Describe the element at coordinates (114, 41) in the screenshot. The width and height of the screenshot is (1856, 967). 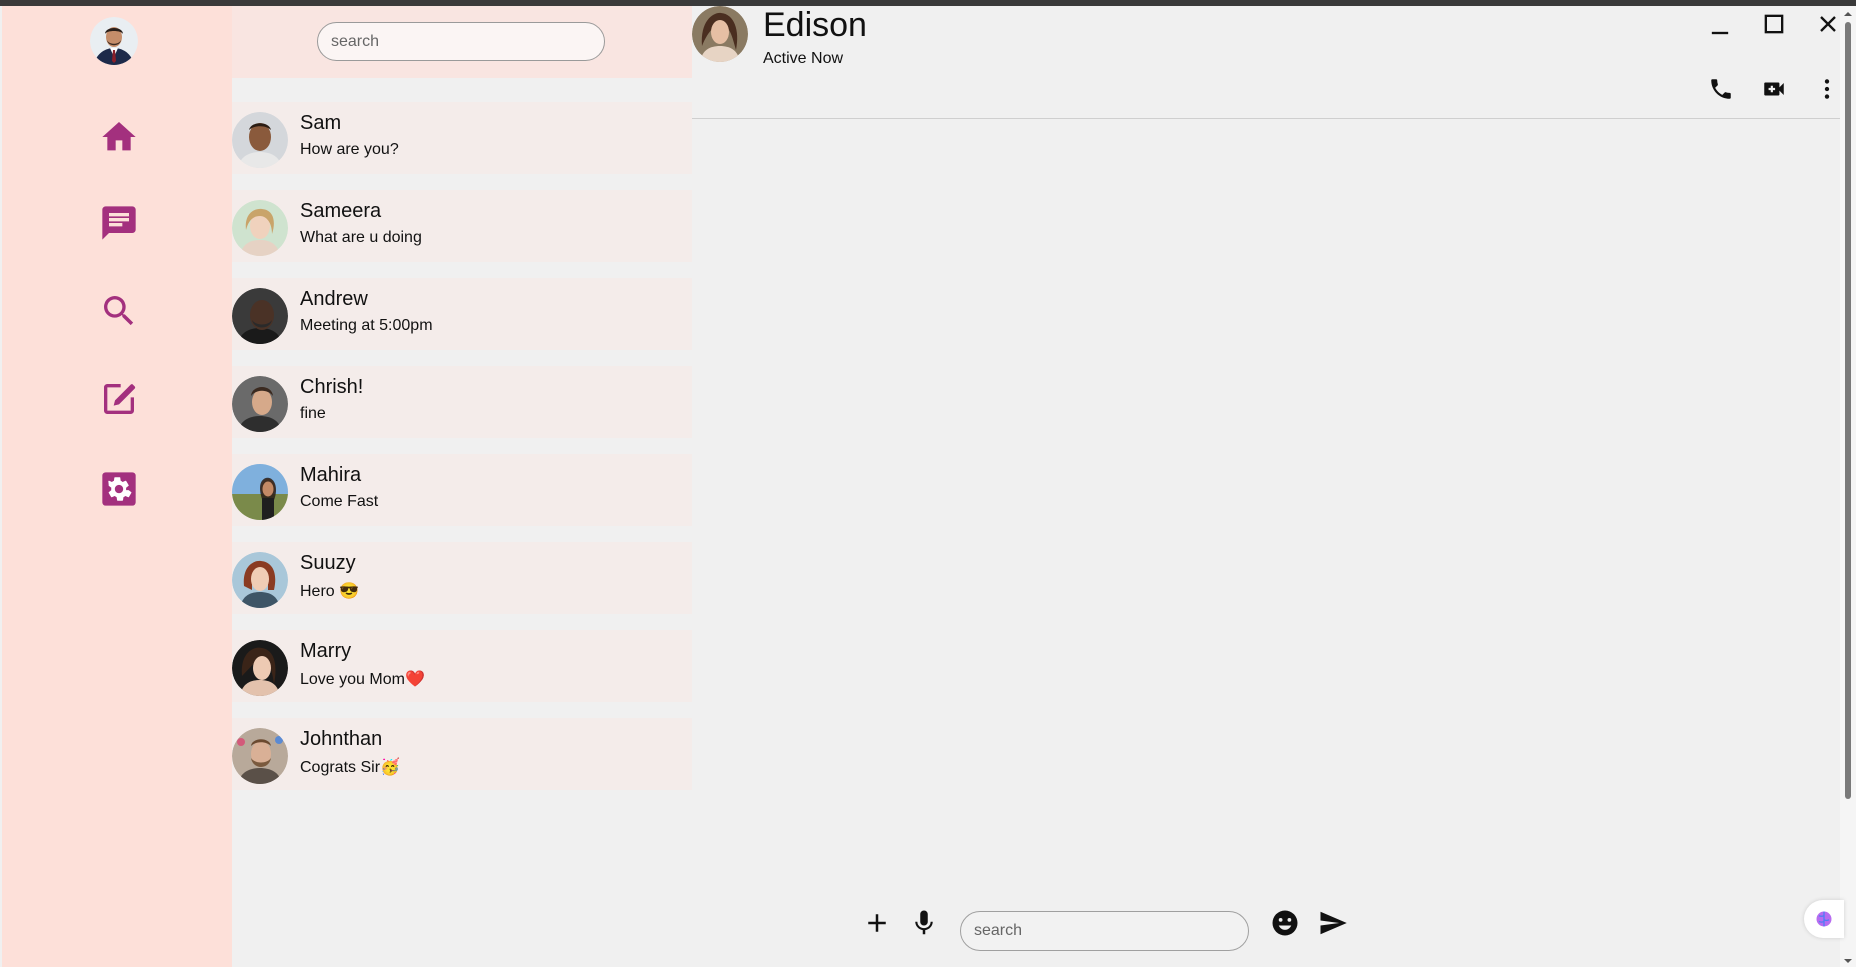
I see `user-avatar` at that location.